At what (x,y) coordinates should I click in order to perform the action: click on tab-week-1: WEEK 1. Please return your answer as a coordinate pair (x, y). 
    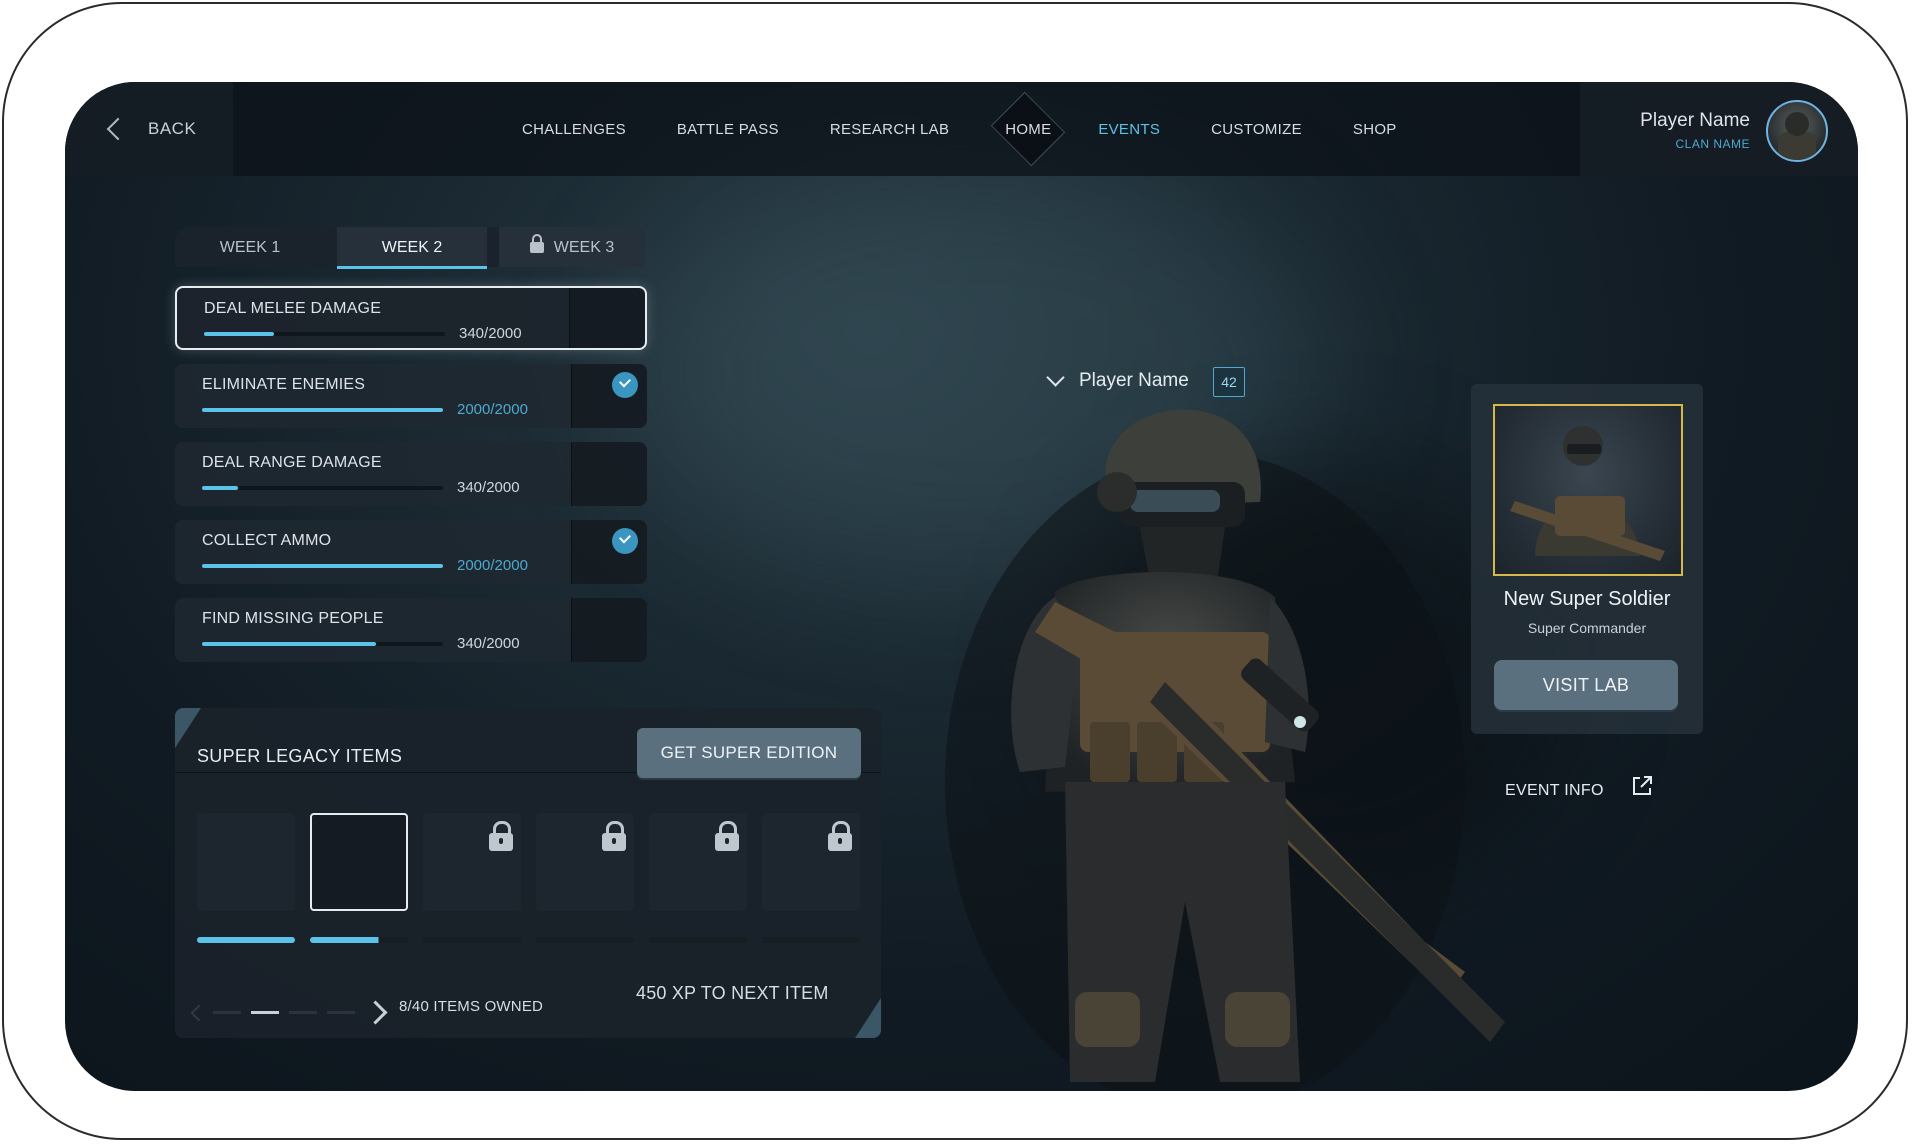
    Looking at the image, I should click on (250, 247).